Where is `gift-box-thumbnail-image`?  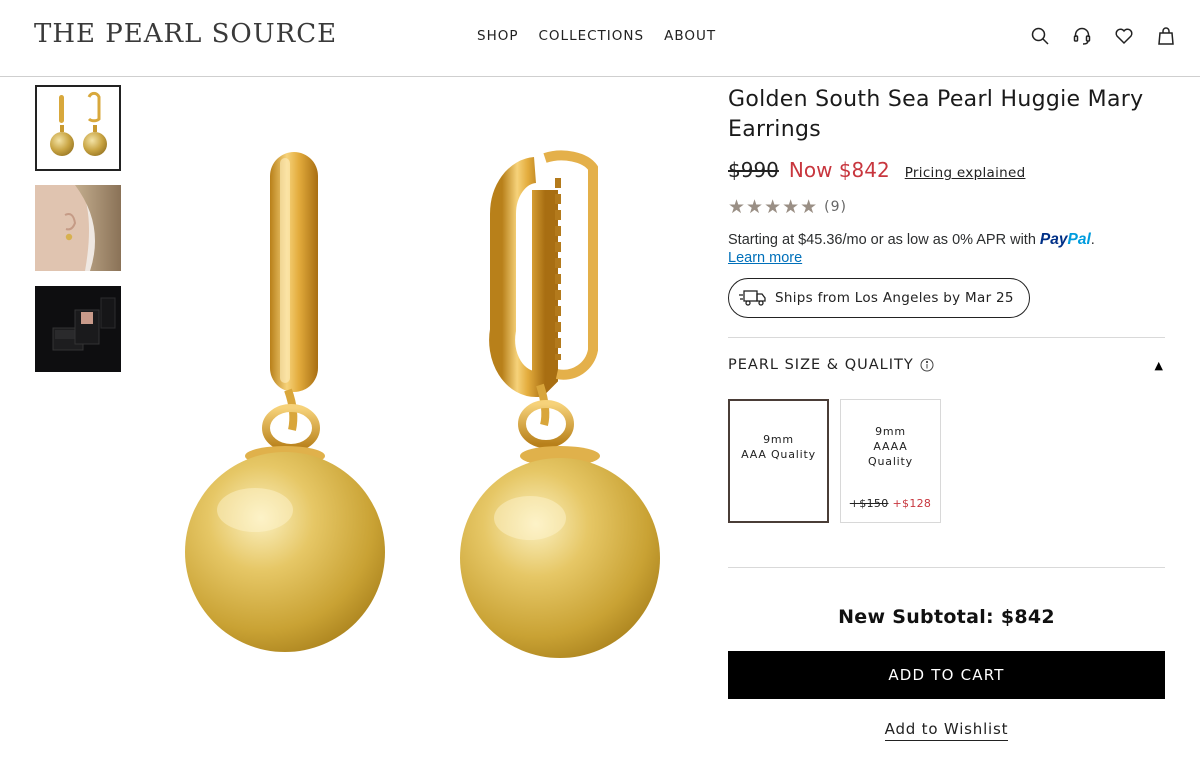 gift-box-thumbnail-image is located at coordinates (78, 329).